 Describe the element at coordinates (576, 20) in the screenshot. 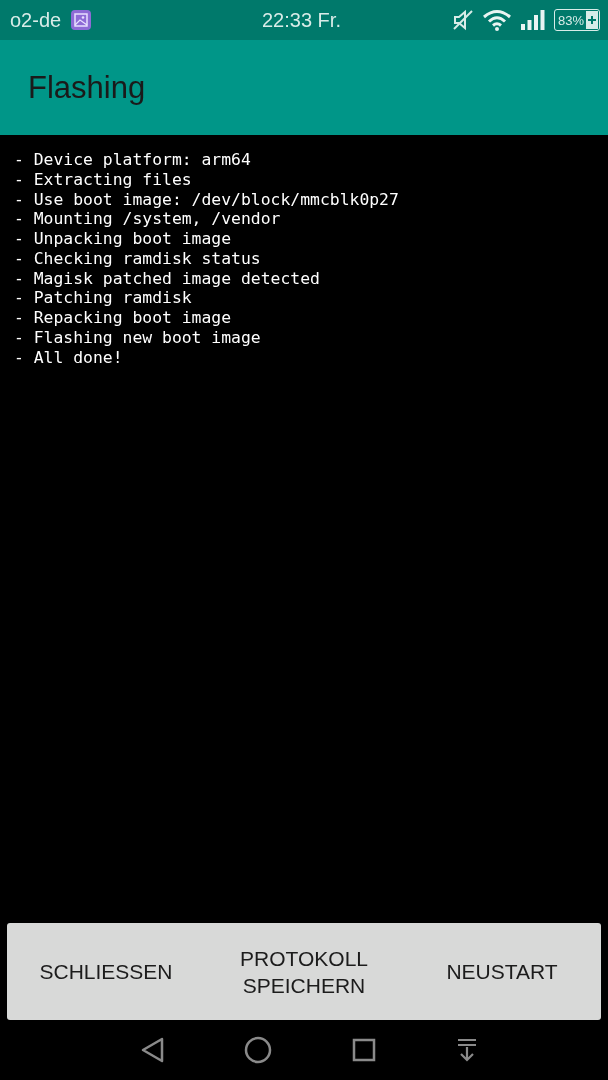

I see `battery-indicator: 83%` at that location.